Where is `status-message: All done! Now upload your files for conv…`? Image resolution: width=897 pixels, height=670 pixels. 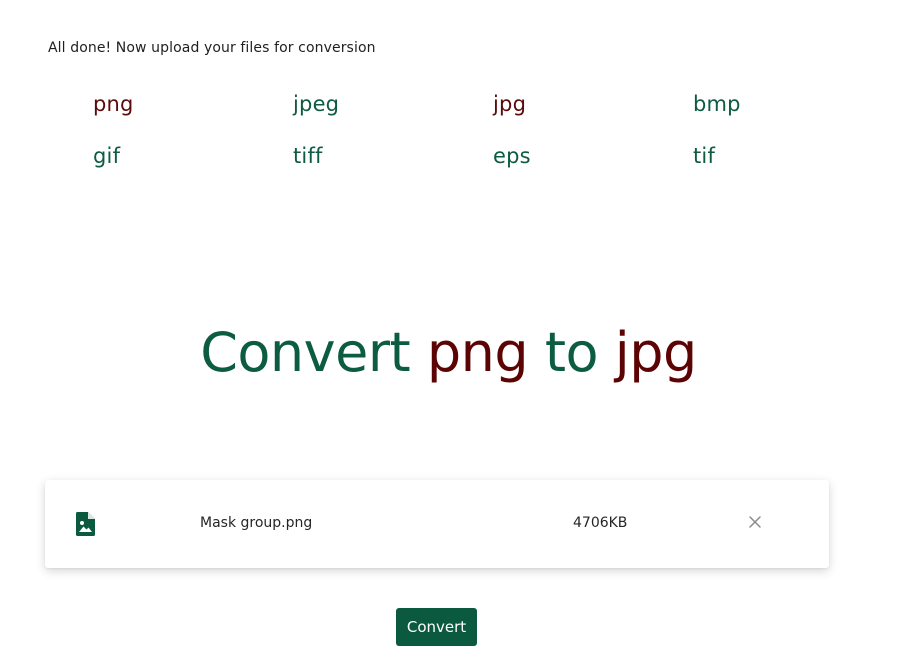
status-message: All done! Now upload your files for conv… is located at coordinates (212, 48).